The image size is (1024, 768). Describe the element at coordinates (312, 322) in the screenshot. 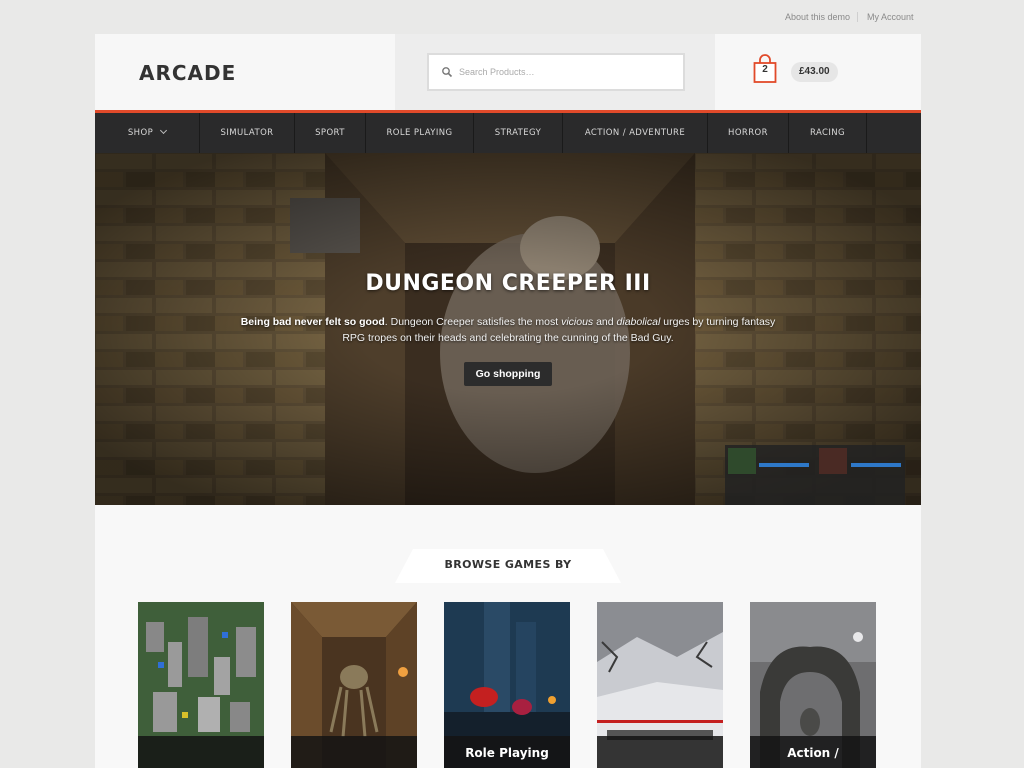

I see `hero-text-bold: Being bad never felt so good` at that location.